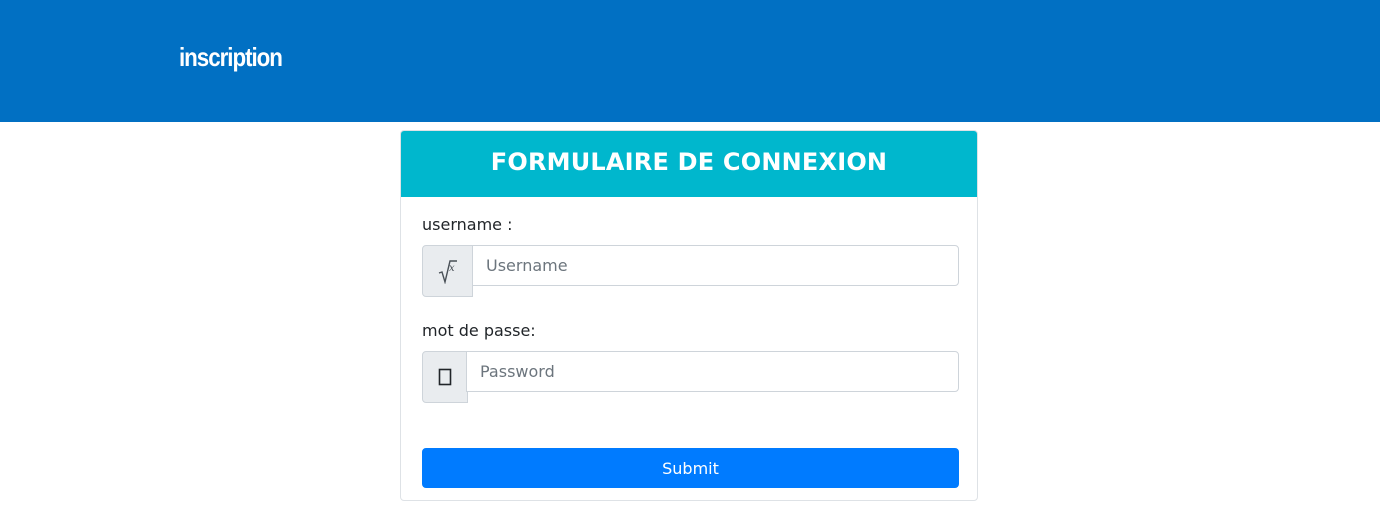 This screenshot has height=529, width=1380. I want to click on svg-text: x, so click(452, 268).